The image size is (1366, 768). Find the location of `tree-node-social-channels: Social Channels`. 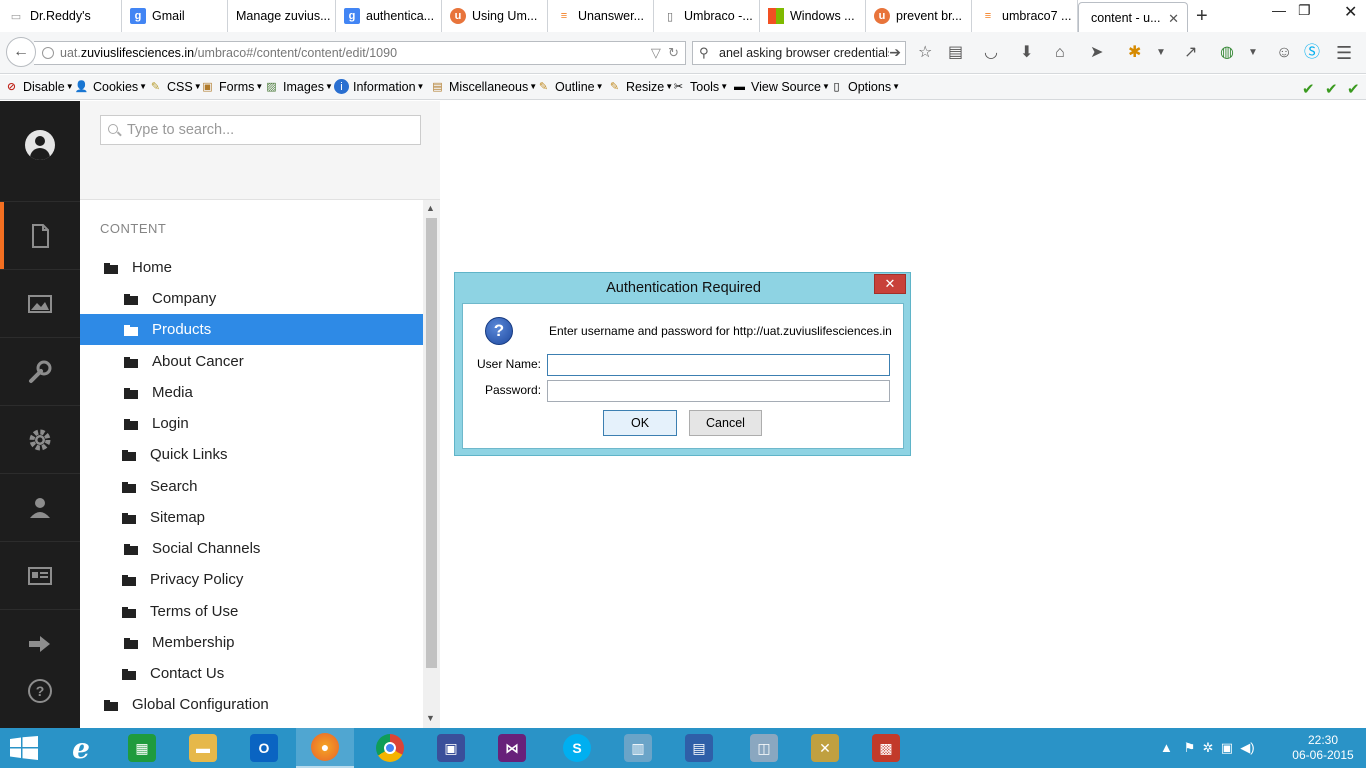

tree-node-social-channels: Social Channels is located at coordinates (251, 548).